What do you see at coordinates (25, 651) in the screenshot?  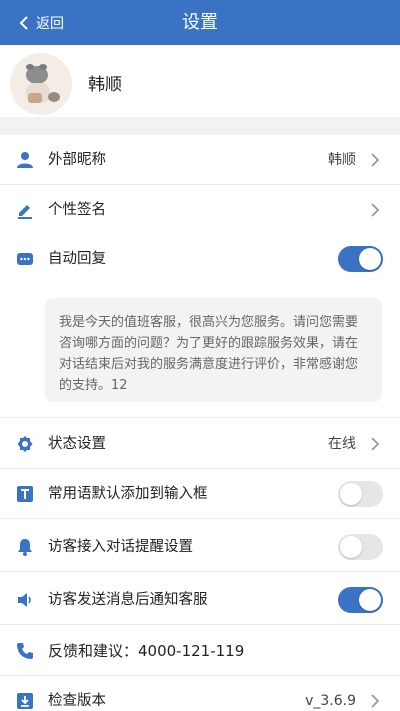 I see `phone-icon` at bounding box center [25, 651].